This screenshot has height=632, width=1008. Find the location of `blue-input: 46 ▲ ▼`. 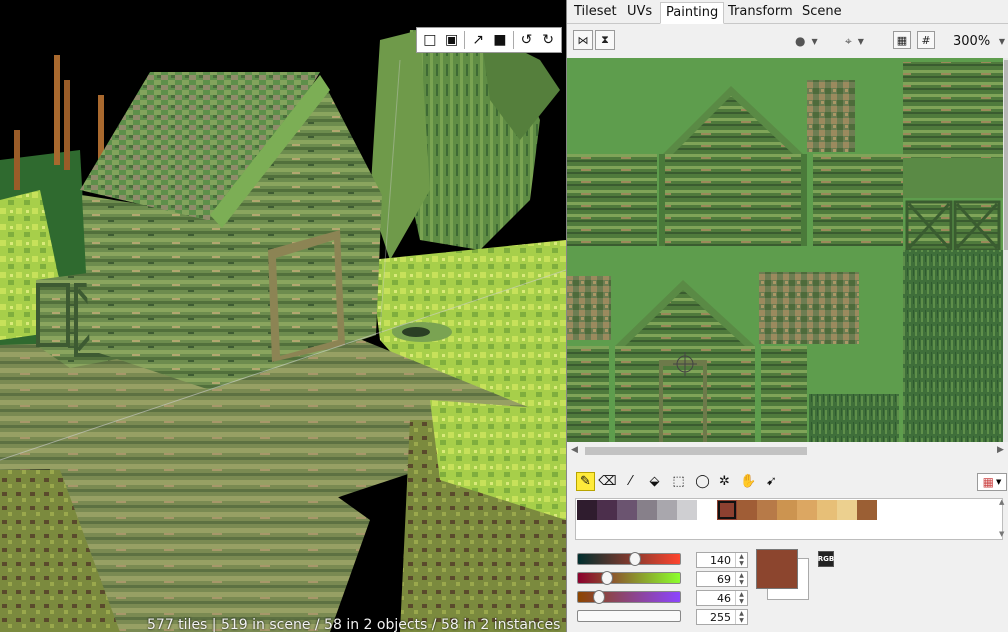

blue-input: 46 ▲ ▼ is located at coordinates (722, 598).